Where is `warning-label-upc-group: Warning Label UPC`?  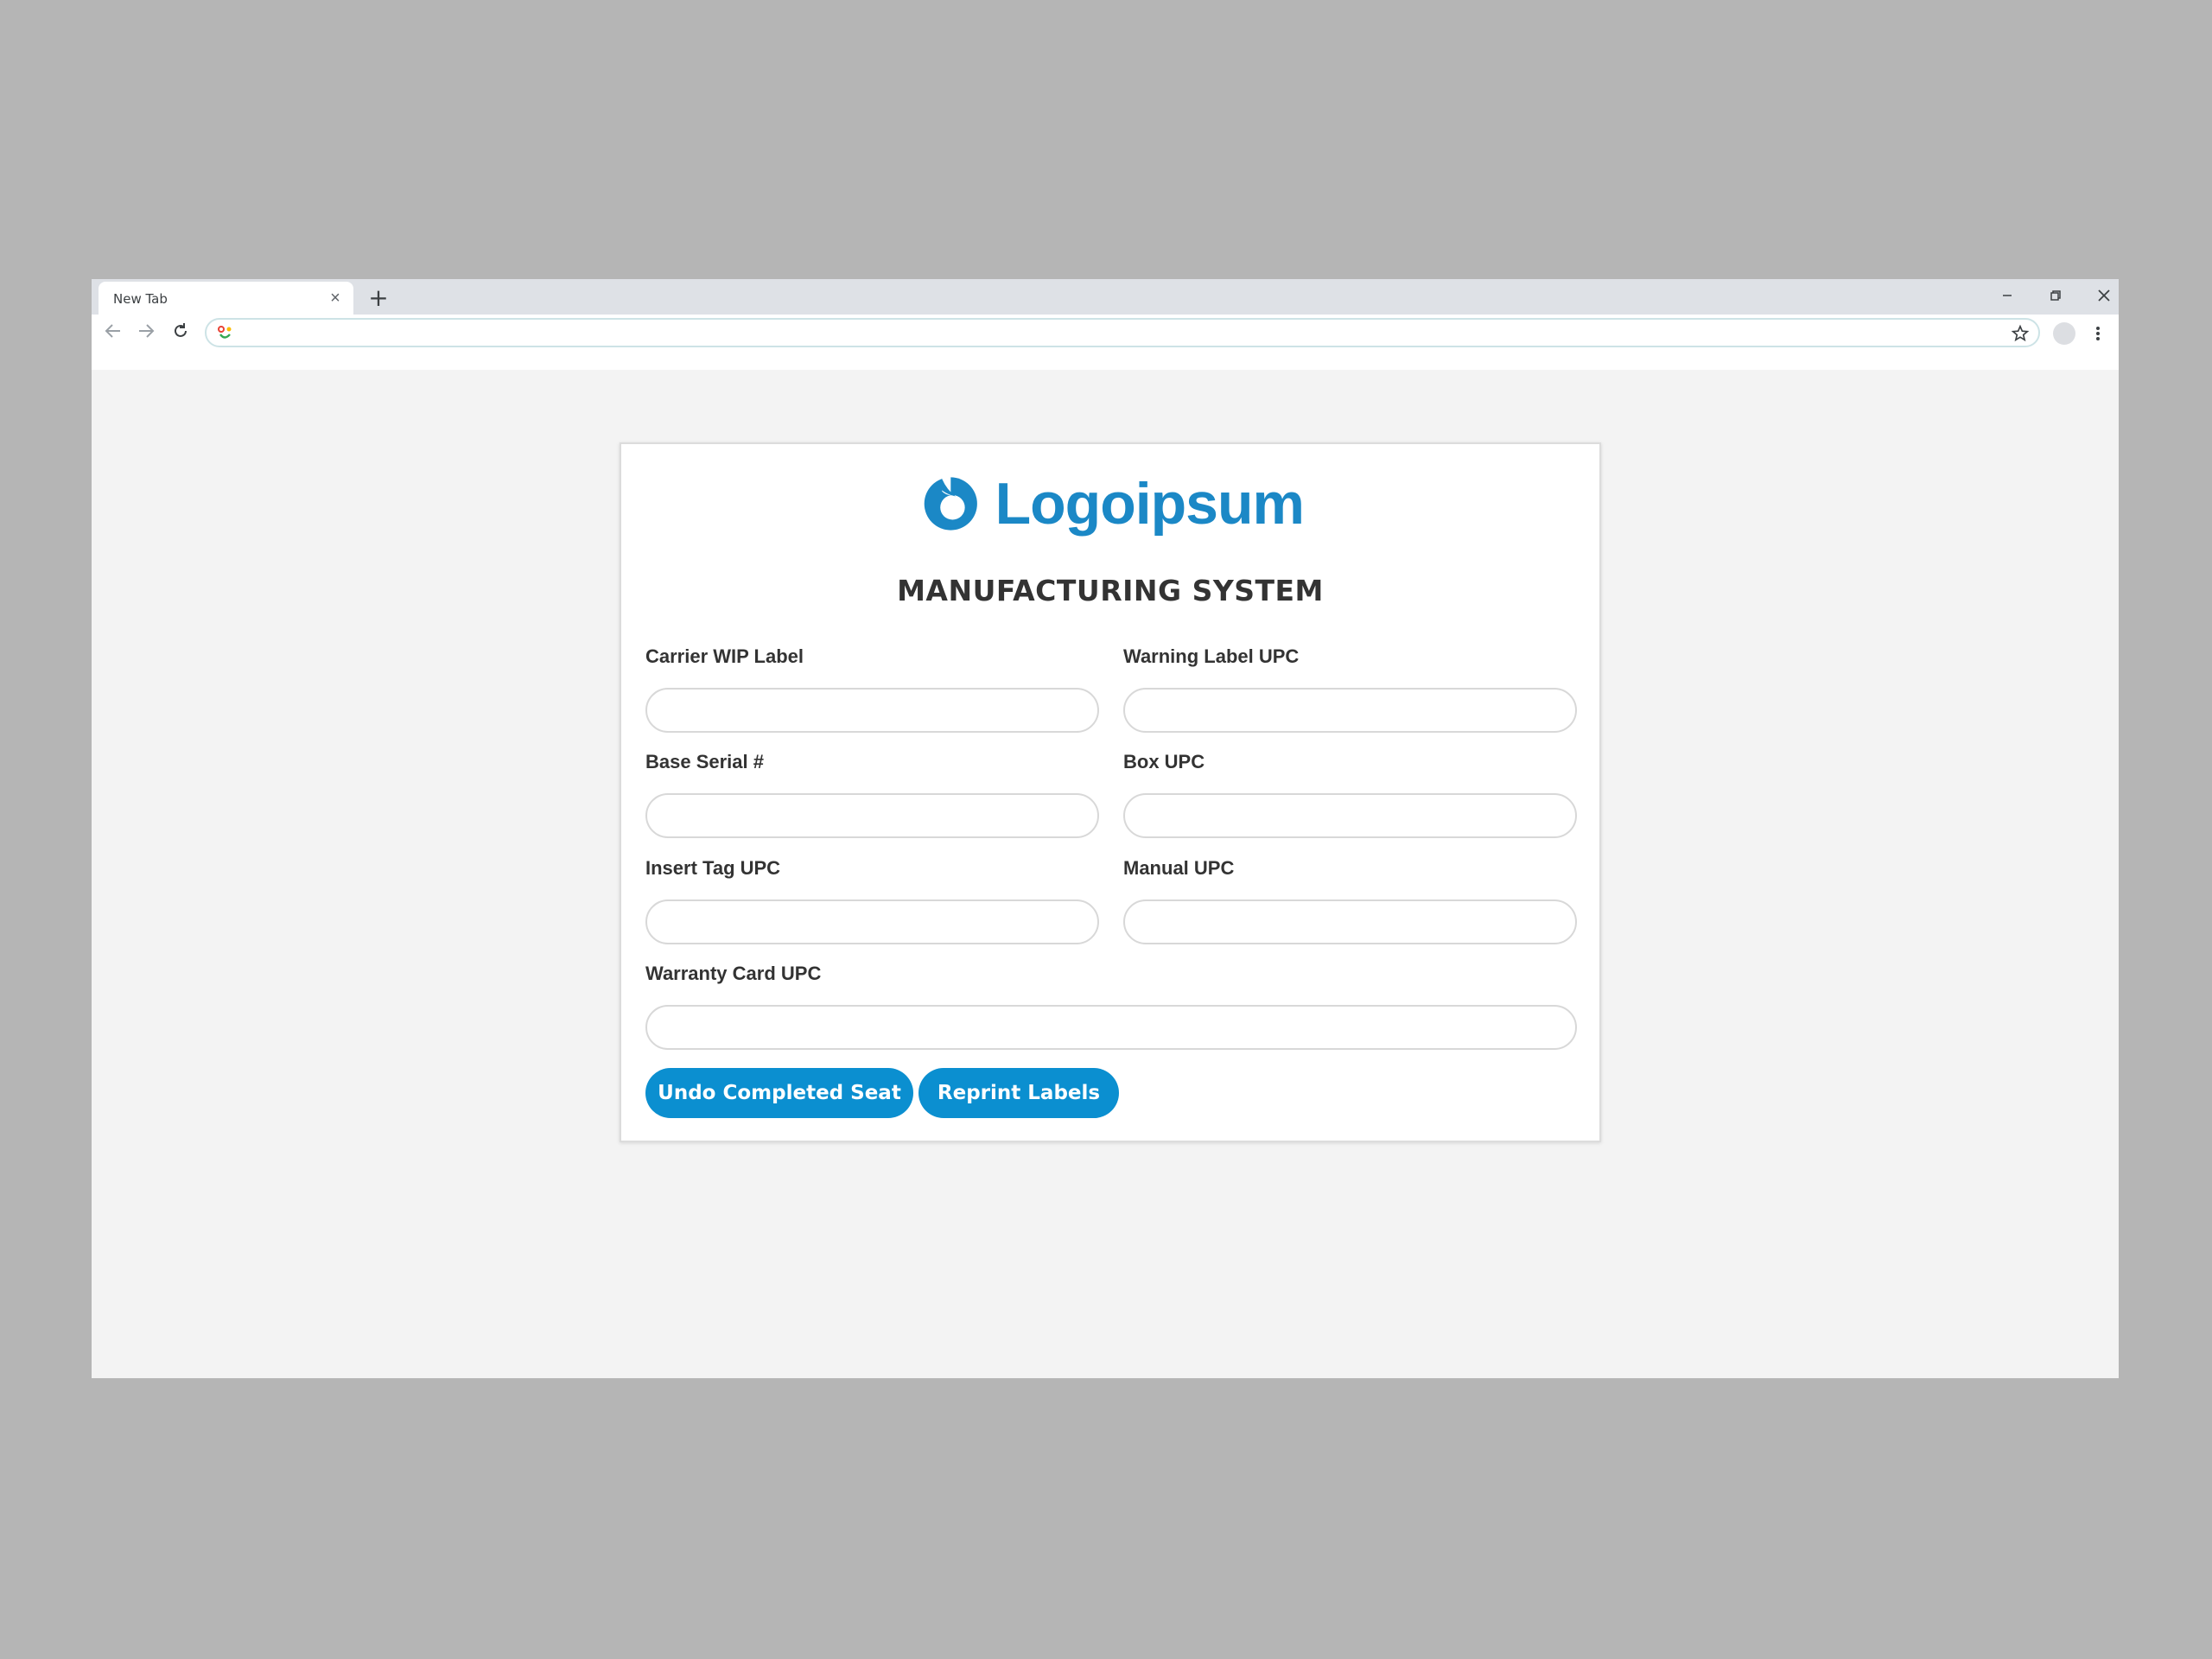 warning-label-upc-group: Warning Label UPC is located at coordinates (1350, 689).